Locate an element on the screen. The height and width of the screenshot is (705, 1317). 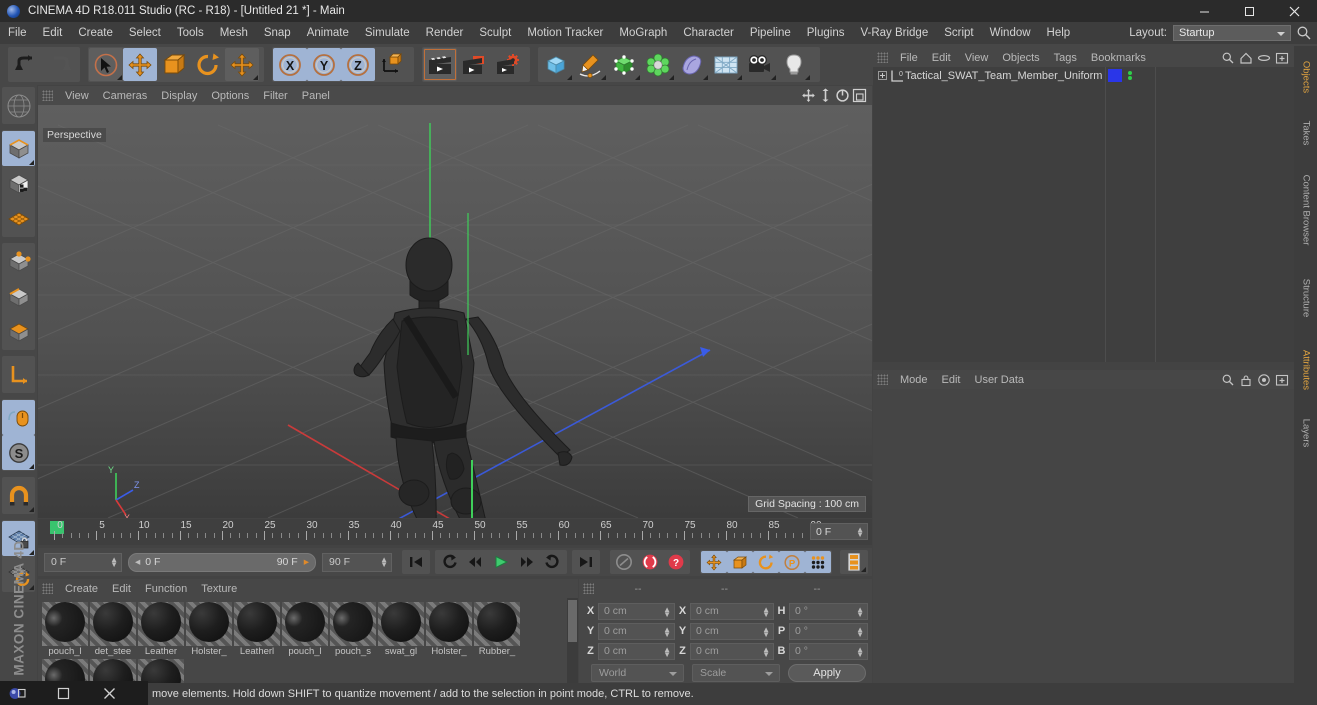
enable-snap-tool is located at coordinates (18, 417).